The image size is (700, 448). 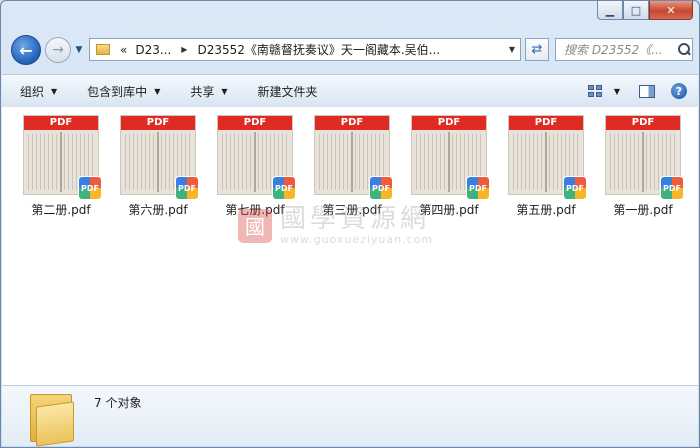 I want to click on watermark-title: 國學資源網, so click(x=355, y=219).